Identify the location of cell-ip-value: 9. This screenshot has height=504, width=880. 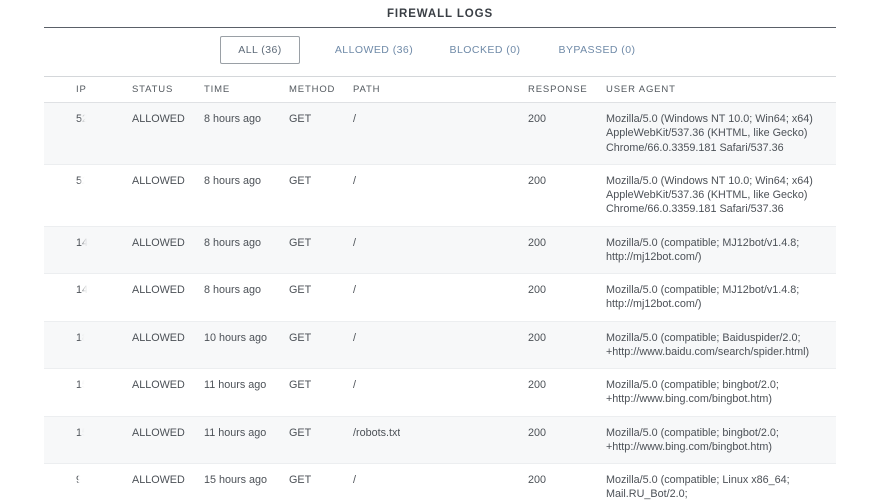
(79, 480).